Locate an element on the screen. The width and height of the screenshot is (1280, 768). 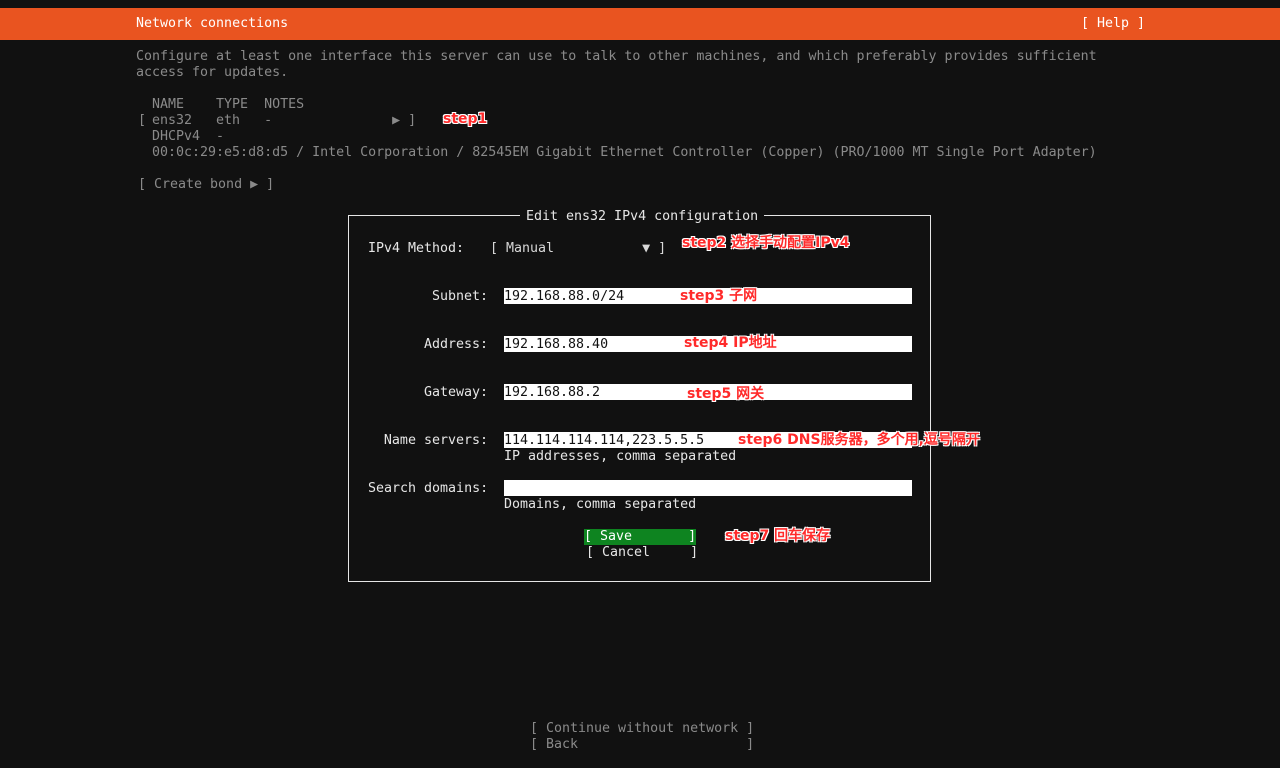
annotation-step1: step1 is located at coordinates (465, 119).